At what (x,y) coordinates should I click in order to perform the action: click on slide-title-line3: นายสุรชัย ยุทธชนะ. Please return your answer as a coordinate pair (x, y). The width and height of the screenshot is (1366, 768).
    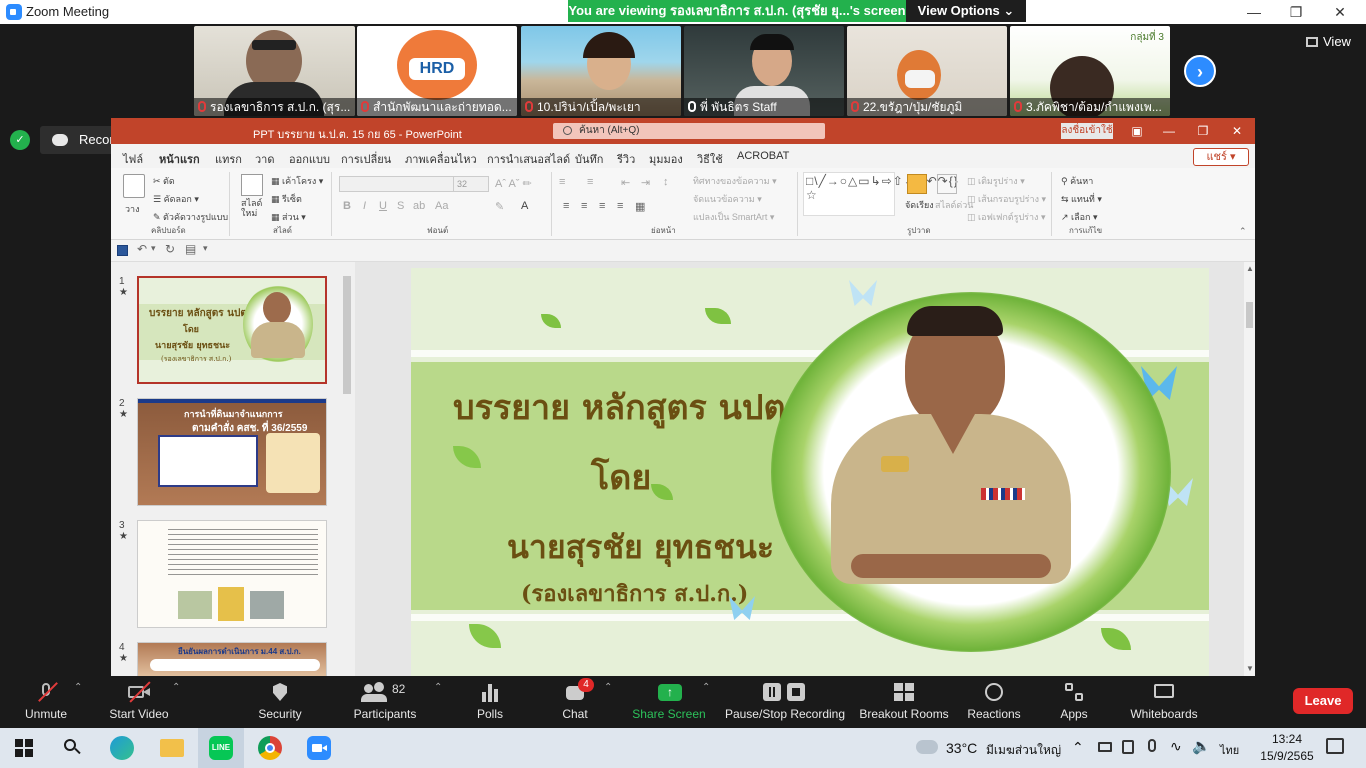
    Looking at the image, I should click on (640, 547).